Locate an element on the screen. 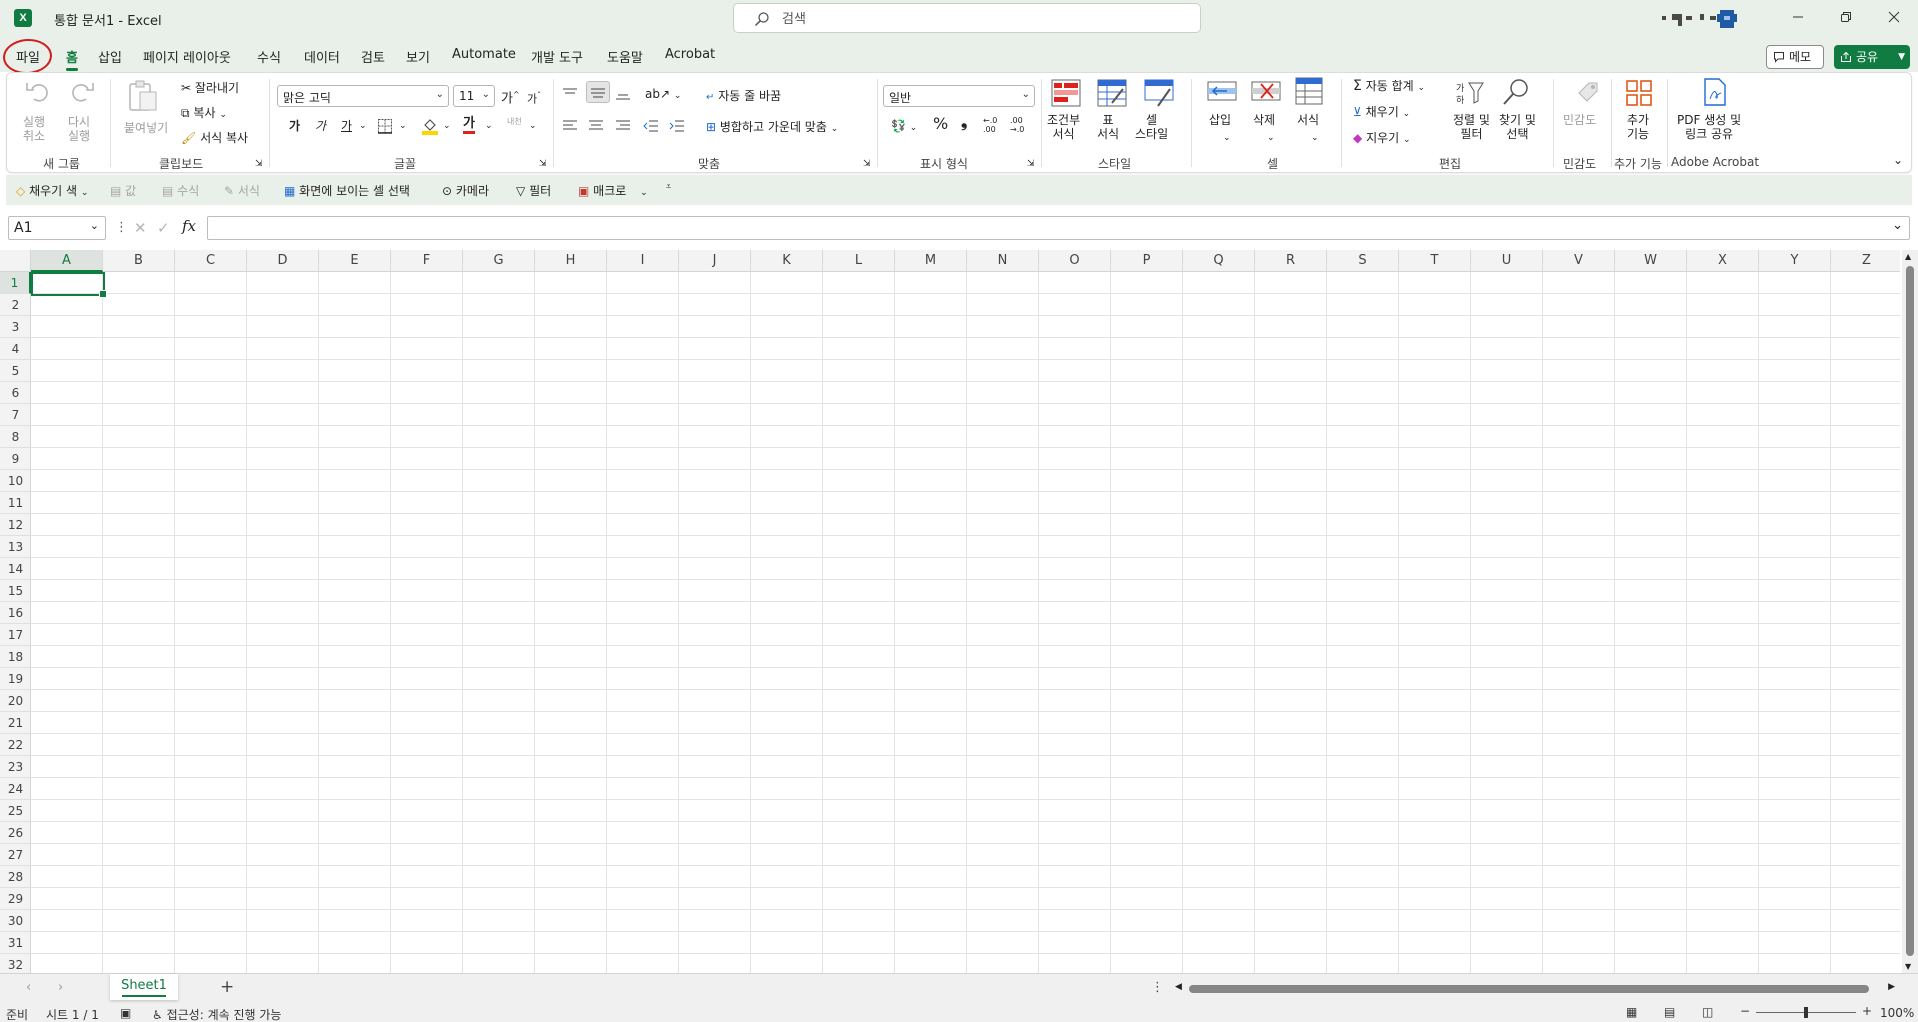 The height and width of the screenshot is (1022, 1918). column-header: Z is located at coordinates (1867, 261).